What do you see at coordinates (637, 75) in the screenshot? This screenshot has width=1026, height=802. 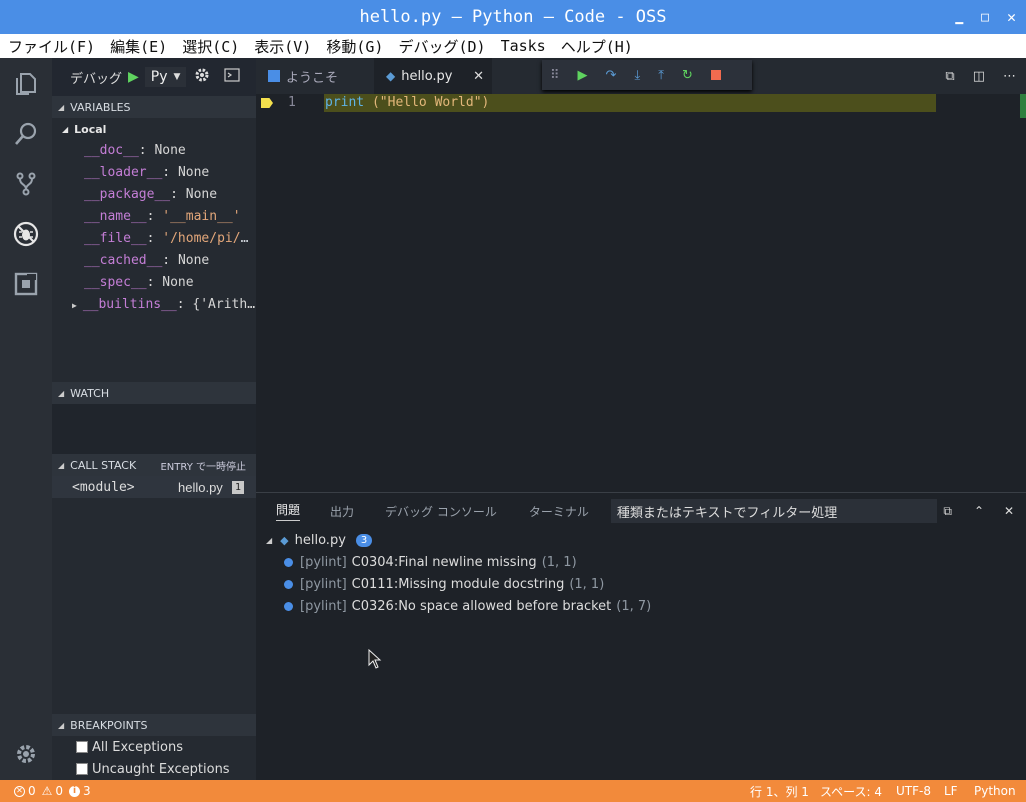 I see `step-into-icon: ⤓` at bounding box center [637, 75].